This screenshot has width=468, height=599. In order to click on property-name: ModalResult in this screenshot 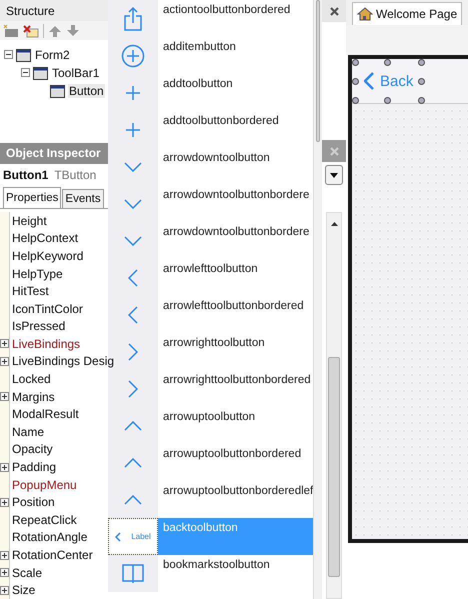, I will do `click(63, 414)`.